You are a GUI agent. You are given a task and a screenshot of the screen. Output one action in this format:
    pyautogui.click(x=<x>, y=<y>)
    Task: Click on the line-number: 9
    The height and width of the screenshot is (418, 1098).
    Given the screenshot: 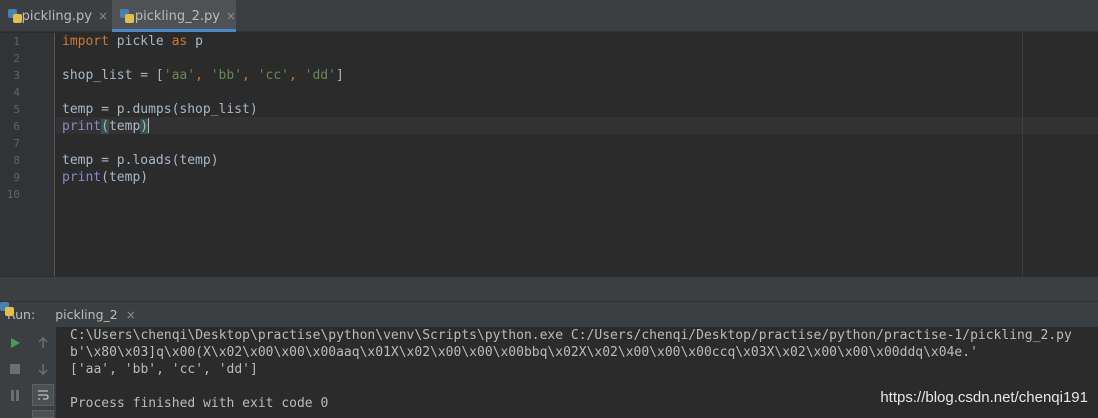 What is the action you would take?
    pyautogui.click(x=16, y=177)
    